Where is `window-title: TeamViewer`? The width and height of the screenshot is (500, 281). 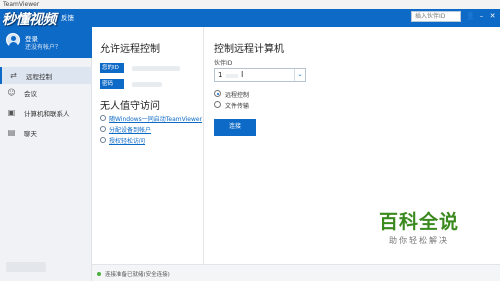
window-title: TeamViewer is located at coordinates (250, 4).